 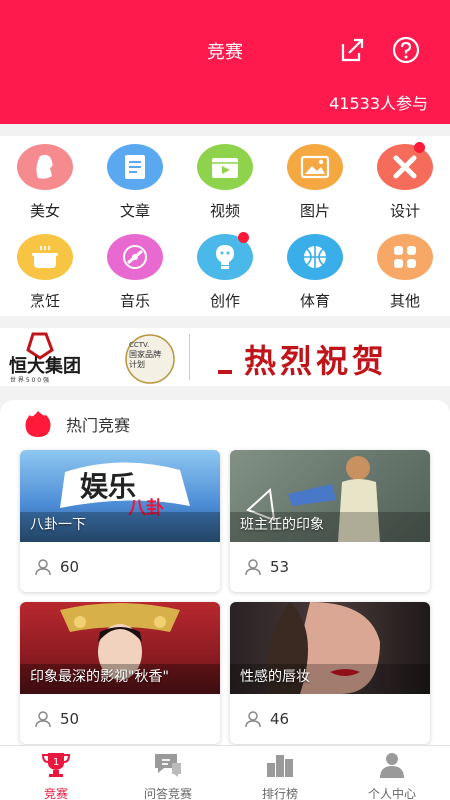 I want to click on creation-icon, so click(x=225, y=256).